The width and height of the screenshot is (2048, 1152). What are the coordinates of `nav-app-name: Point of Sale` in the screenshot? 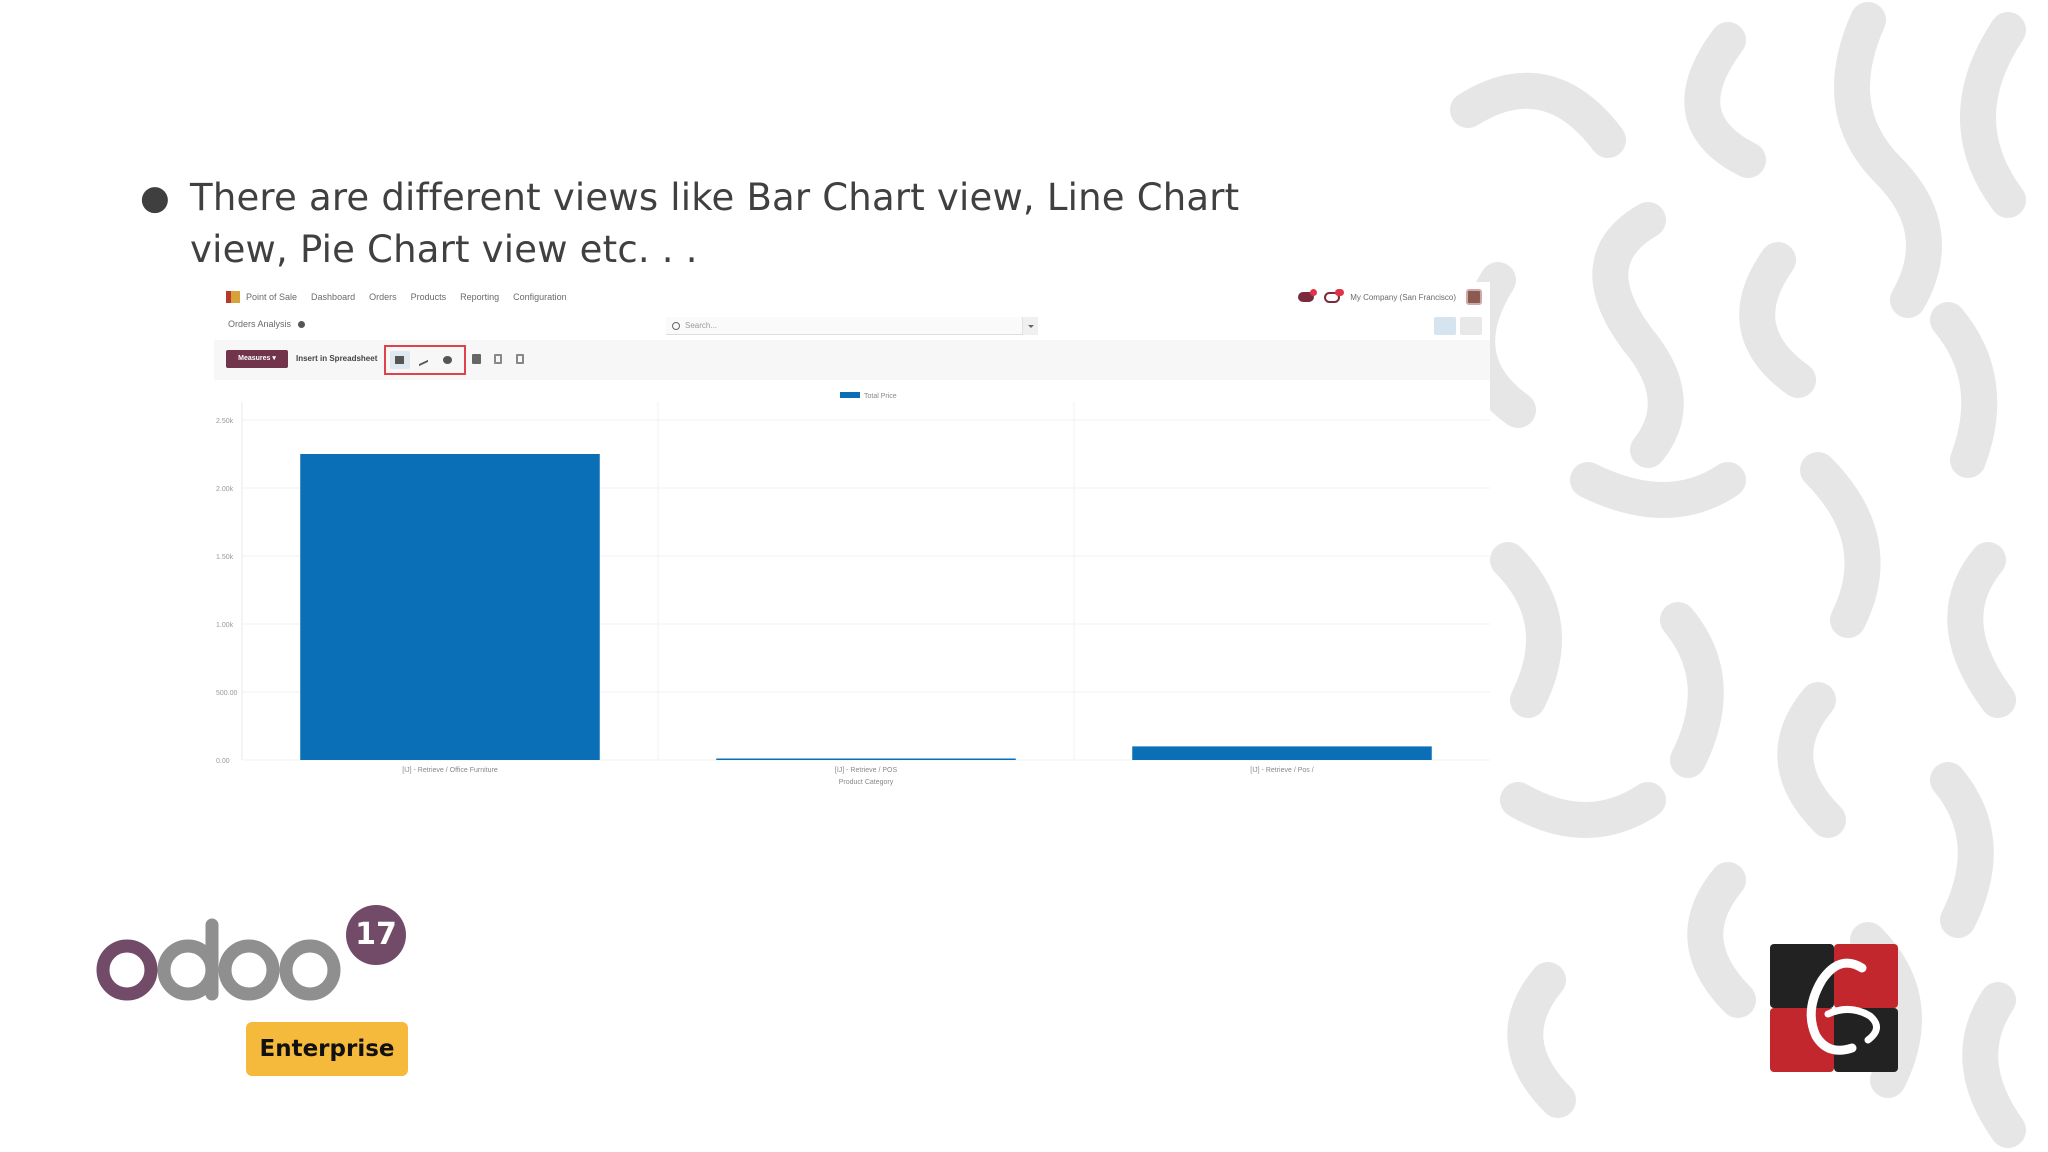 It's located at (271, 297).